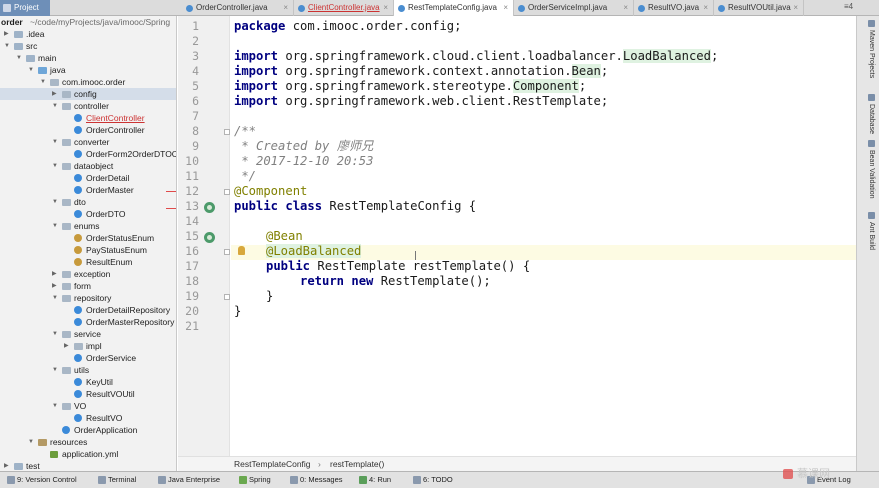  Describe the element at coordinates (868, 49) in the screenshot. I see `tool-maven-projects: Maven Projects` at that location.